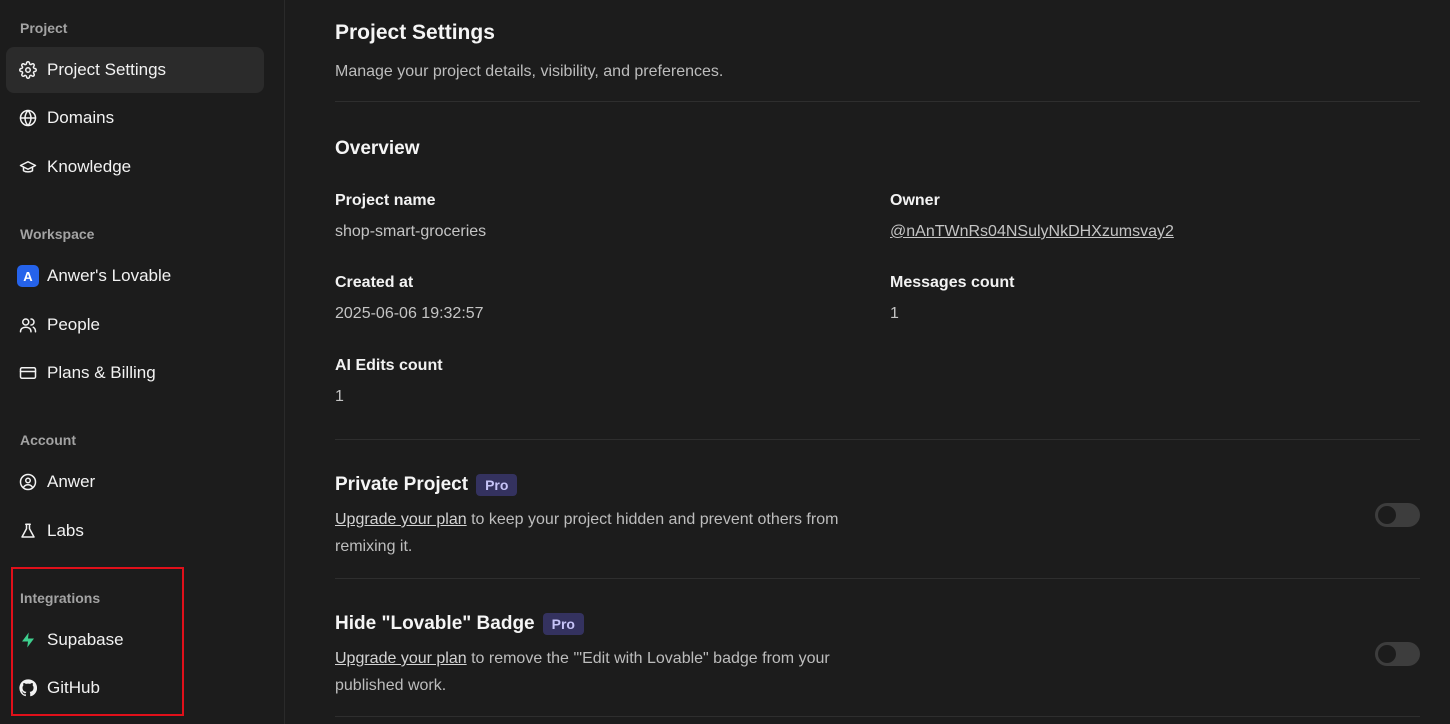  What do you see at coordinates (28, 118) in the screenshot?
I see `globe-icon` at bounding box center [28, 118].